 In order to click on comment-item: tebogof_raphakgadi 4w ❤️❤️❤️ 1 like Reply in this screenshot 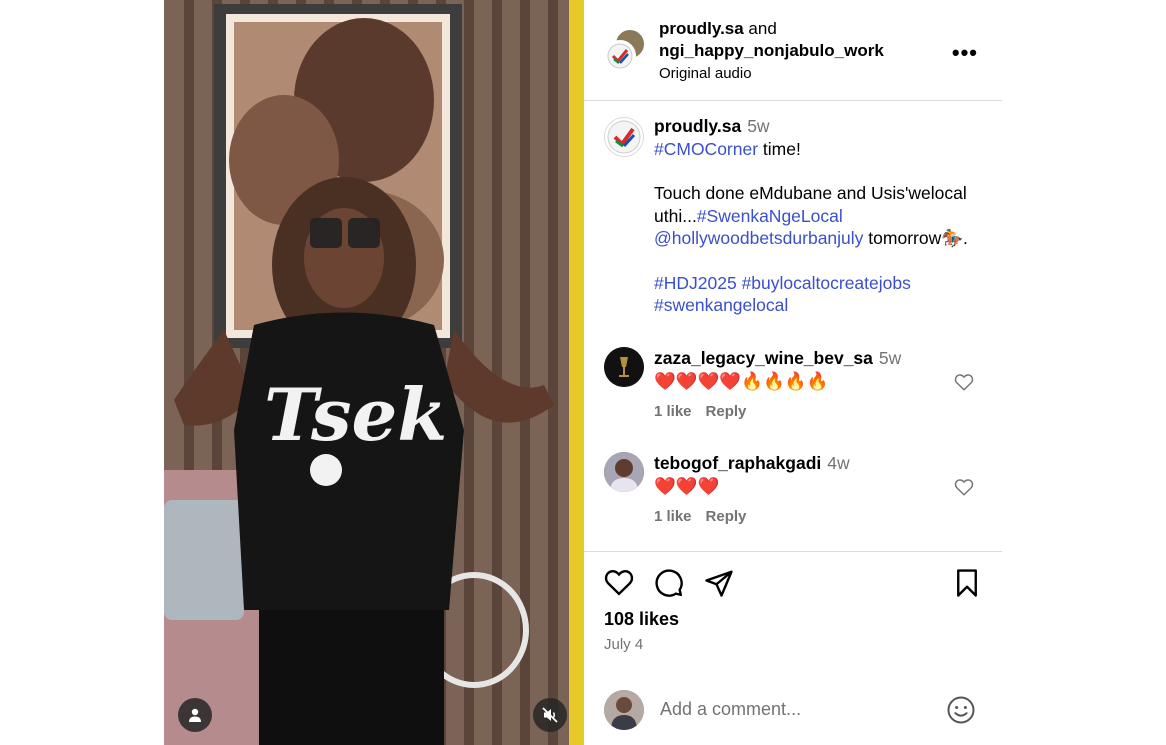, I will do `click(799, 497)`.